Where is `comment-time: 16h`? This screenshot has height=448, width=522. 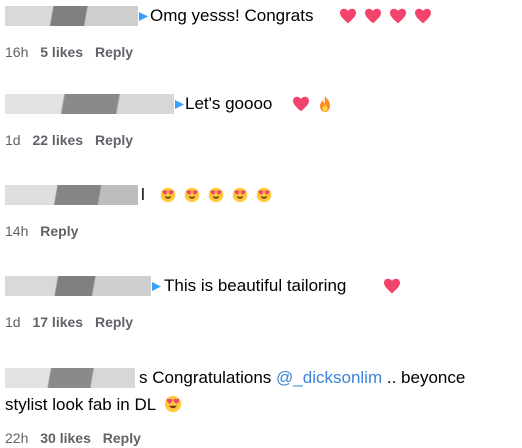 comment-time: 16h is located at coordinates (17, 52).